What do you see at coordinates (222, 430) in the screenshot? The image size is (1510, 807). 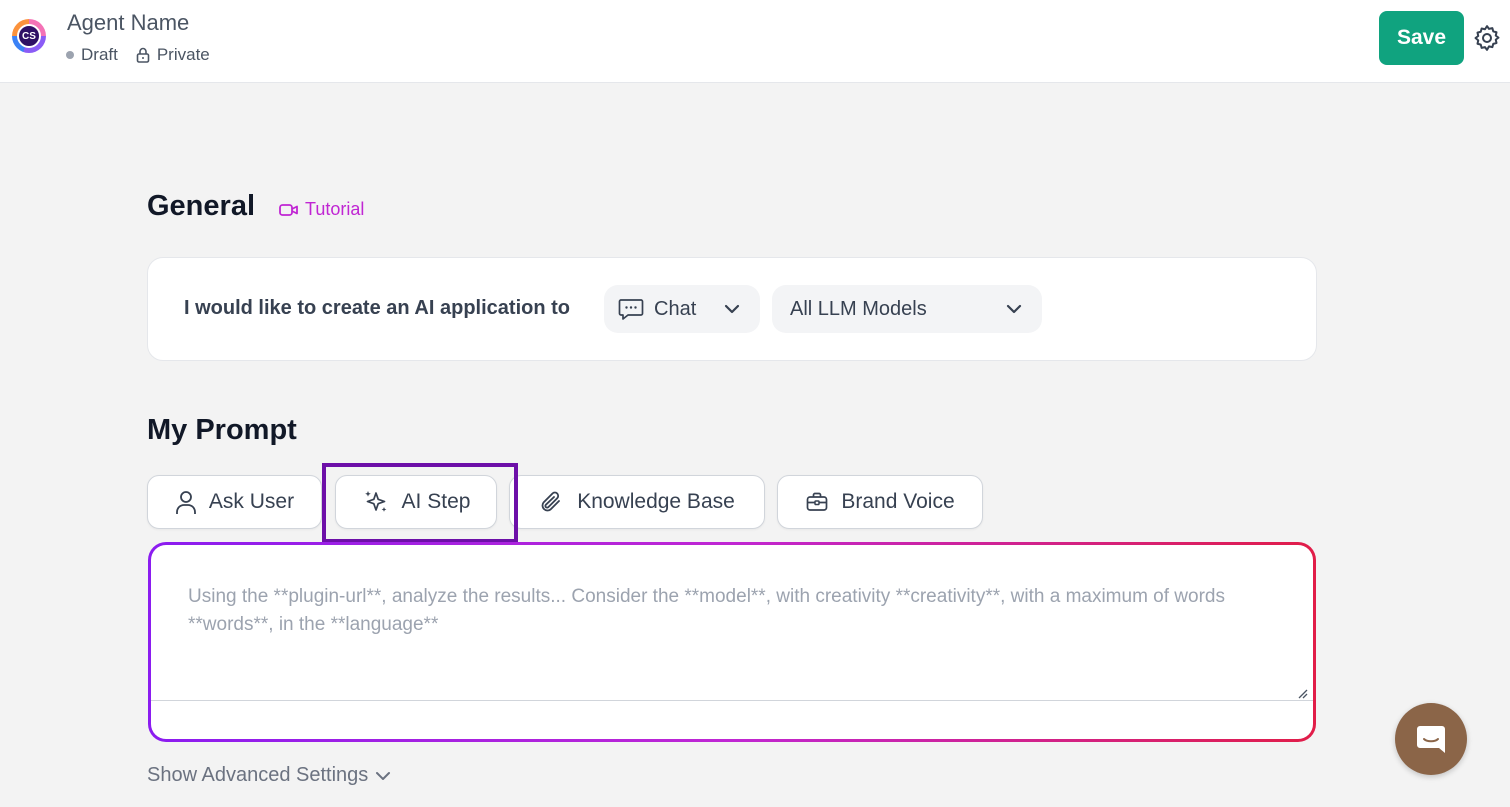 I see `prompt-title: My Prompt` at bounding box center [222, 430].